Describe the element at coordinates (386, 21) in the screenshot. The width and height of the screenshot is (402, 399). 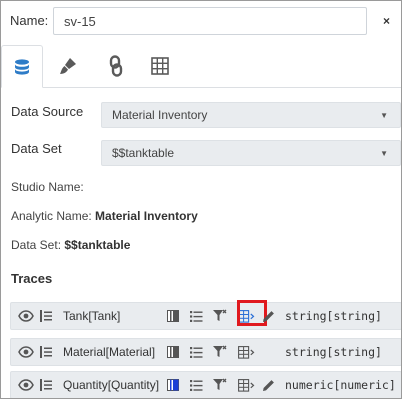
I see `close-button: ×` at that location.